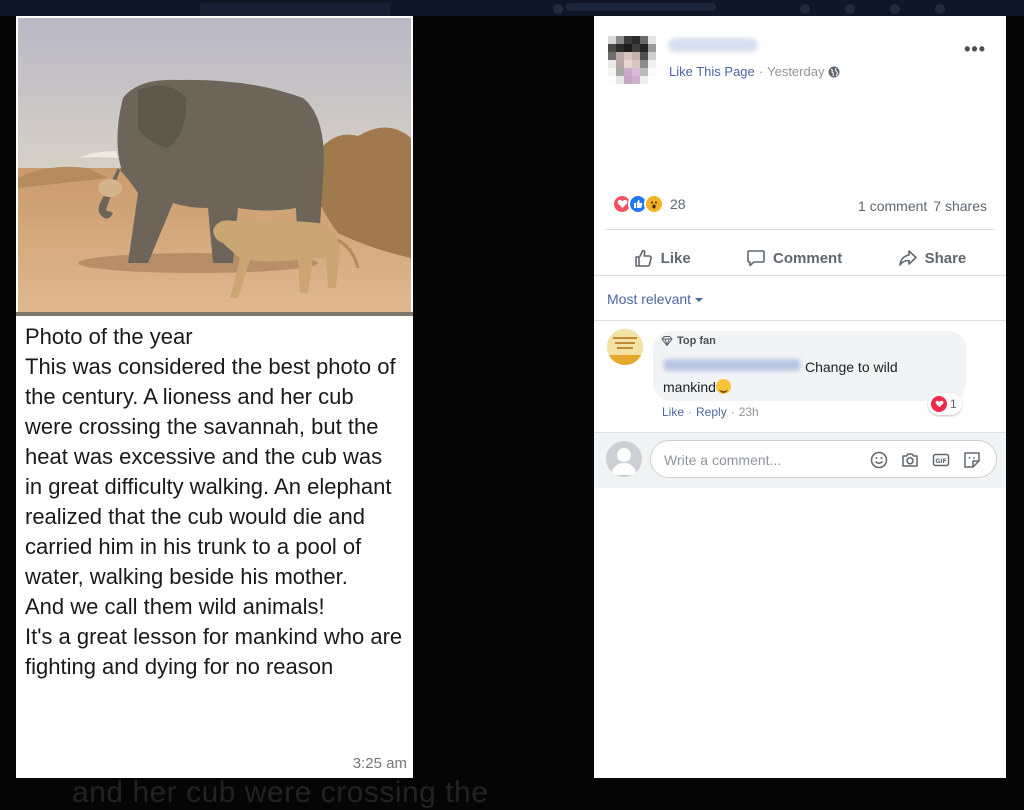  Describe the element at coordinates (780, 377) in the screenshot. I see `comment-text: Change to wild mankind` at that location.